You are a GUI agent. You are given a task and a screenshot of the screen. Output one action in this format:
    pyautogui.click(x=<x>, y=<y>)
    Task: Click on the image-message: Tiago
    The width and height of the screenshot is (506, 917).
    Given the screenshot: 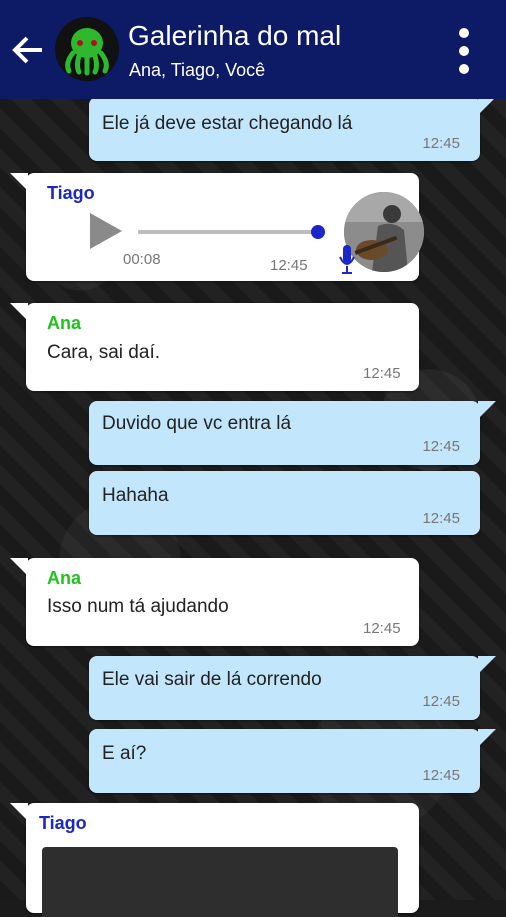 What is the action you would take?
    pyautogui.click(x=214, y=860)
    